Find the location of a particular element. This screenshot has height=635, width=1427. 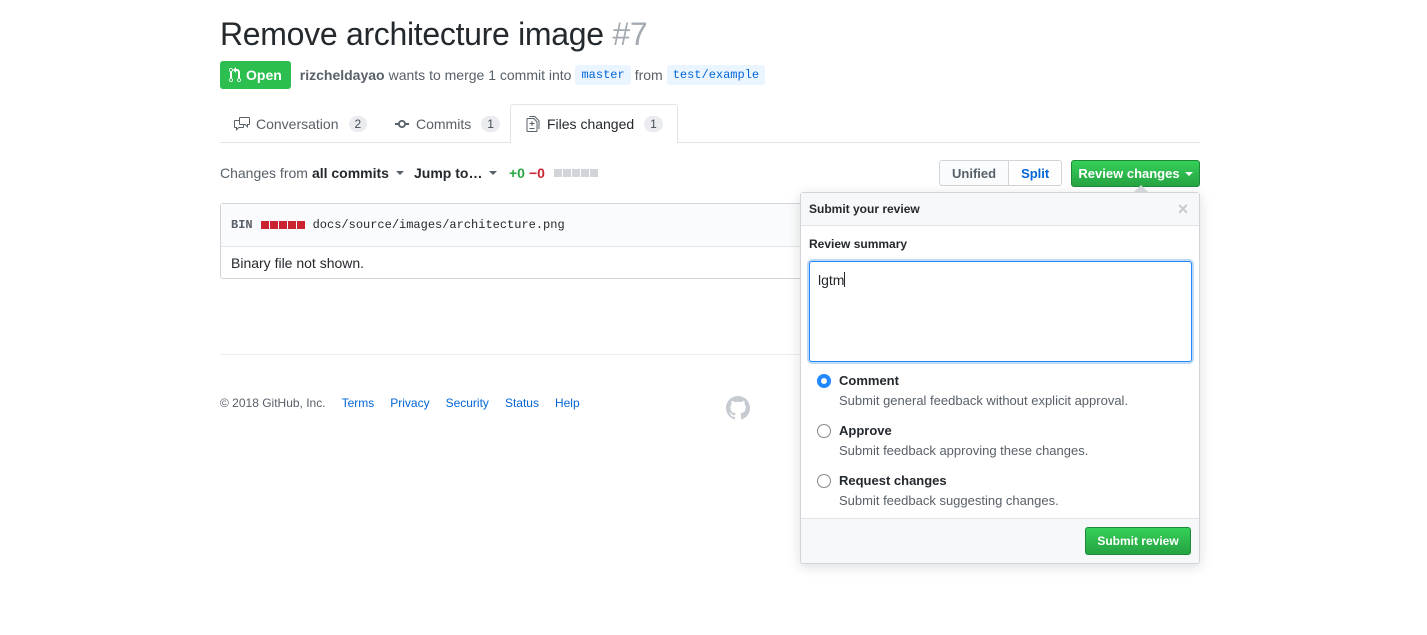

text-cursor is located at coordinates (845, 279).